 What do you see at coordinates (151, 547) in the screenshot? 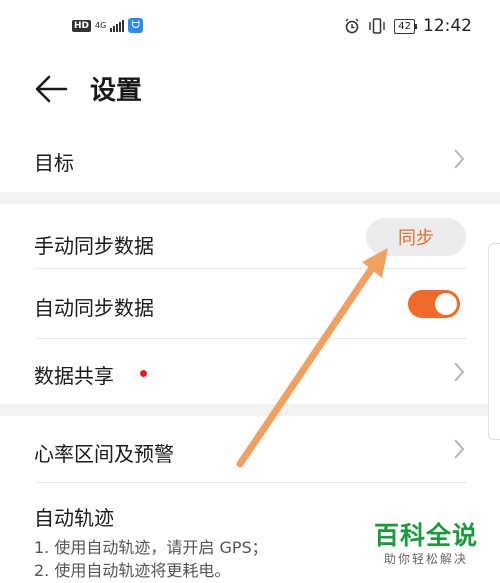
I see `auto-track-desc-1: 1. 使用自动轨迹，请开启 GPS；` at bounding box center [151, 547].